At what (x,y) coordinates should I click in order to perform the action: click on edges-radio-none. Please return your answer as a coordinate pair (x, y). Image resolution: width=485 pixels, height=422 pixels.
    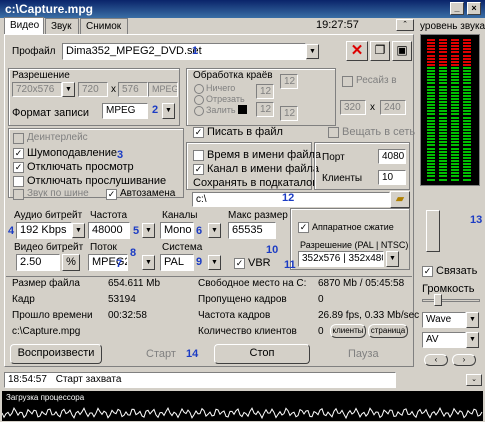
    Looking at the image, I should click on (199, 89).